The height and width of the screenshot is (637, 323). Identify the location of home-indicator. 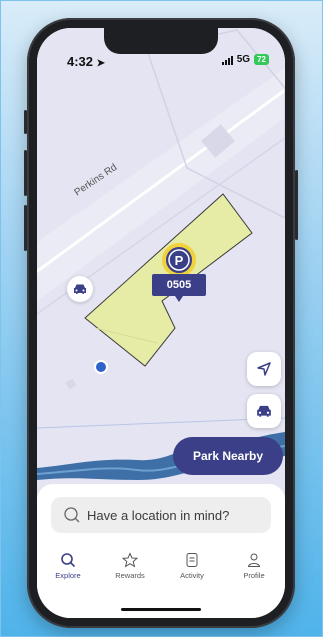
(161, 609).